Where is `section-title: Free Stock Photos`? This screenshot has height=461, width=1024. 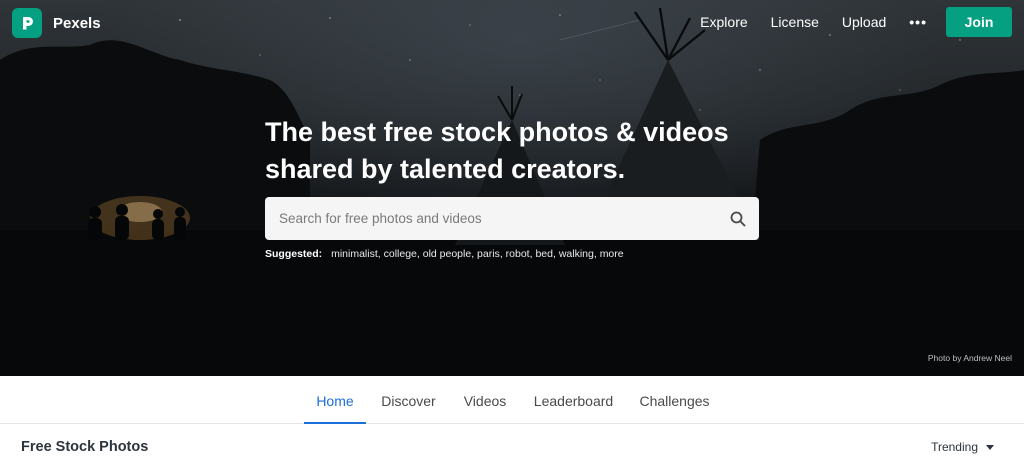 section-title: Free Stock Photos is located at coordinates (85, 447).